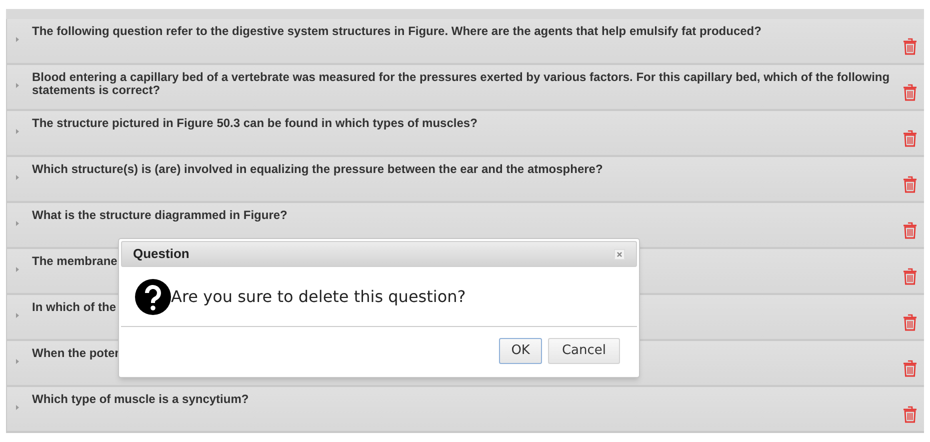 Image resolution: width=930 pixels, height=442 pixels. I want to click on question-text: The following question refer to the digestive system structures in Figure. Where are the agents that help emulsify fat produced?, so click(397, 31).